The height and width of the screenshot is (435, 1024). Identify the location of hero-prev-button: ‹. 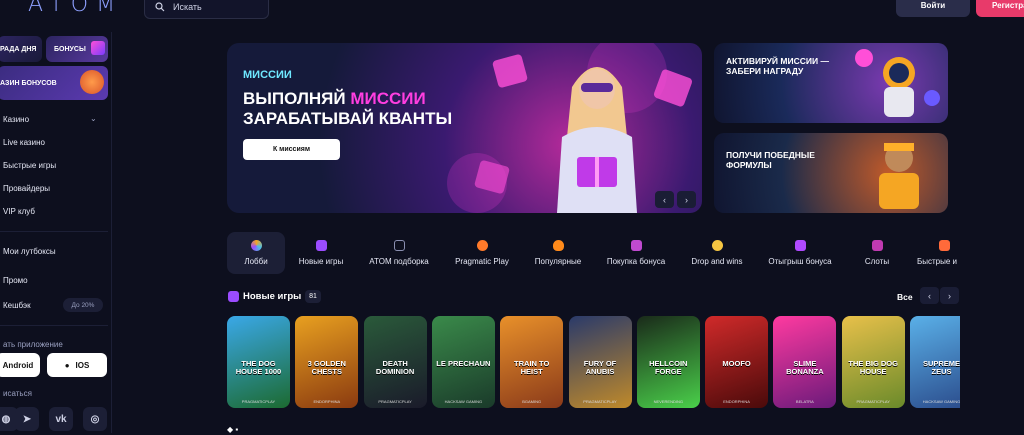
(664, 199).